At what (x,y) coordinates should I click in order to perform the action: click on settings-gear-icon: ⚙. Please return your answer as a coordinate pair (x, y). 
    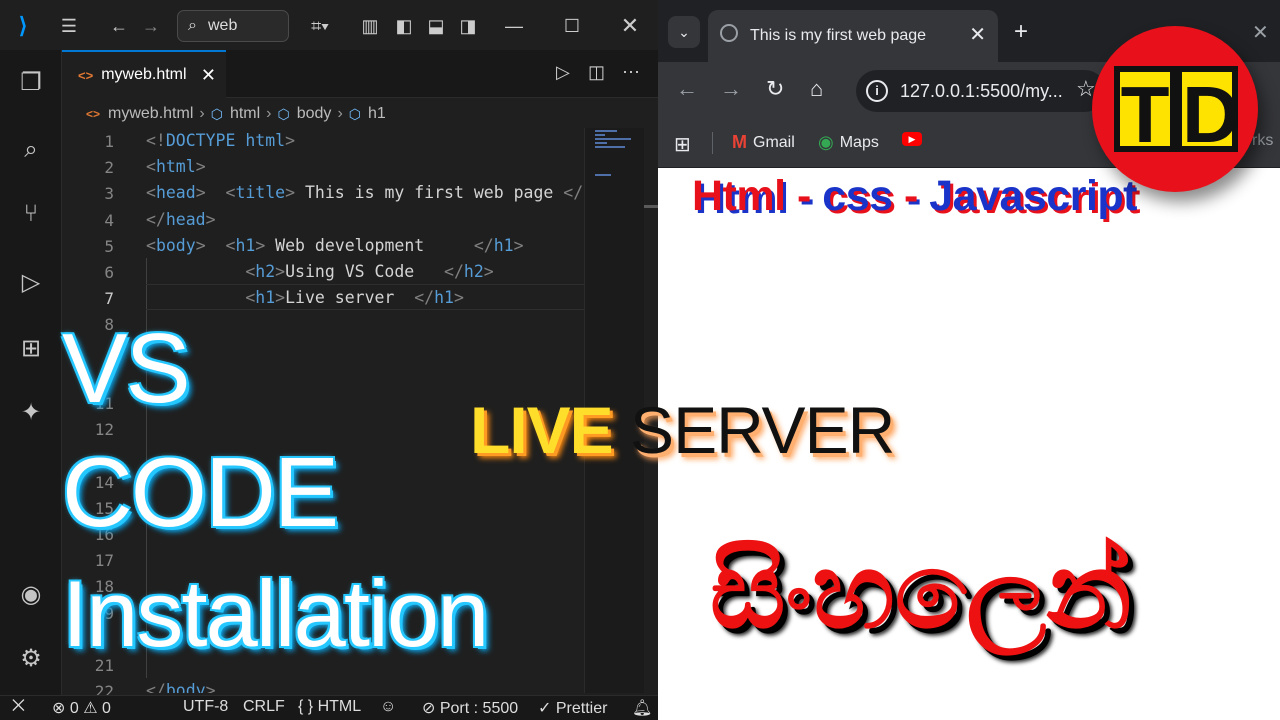
    Looking at the image, I should click on (31, 658).